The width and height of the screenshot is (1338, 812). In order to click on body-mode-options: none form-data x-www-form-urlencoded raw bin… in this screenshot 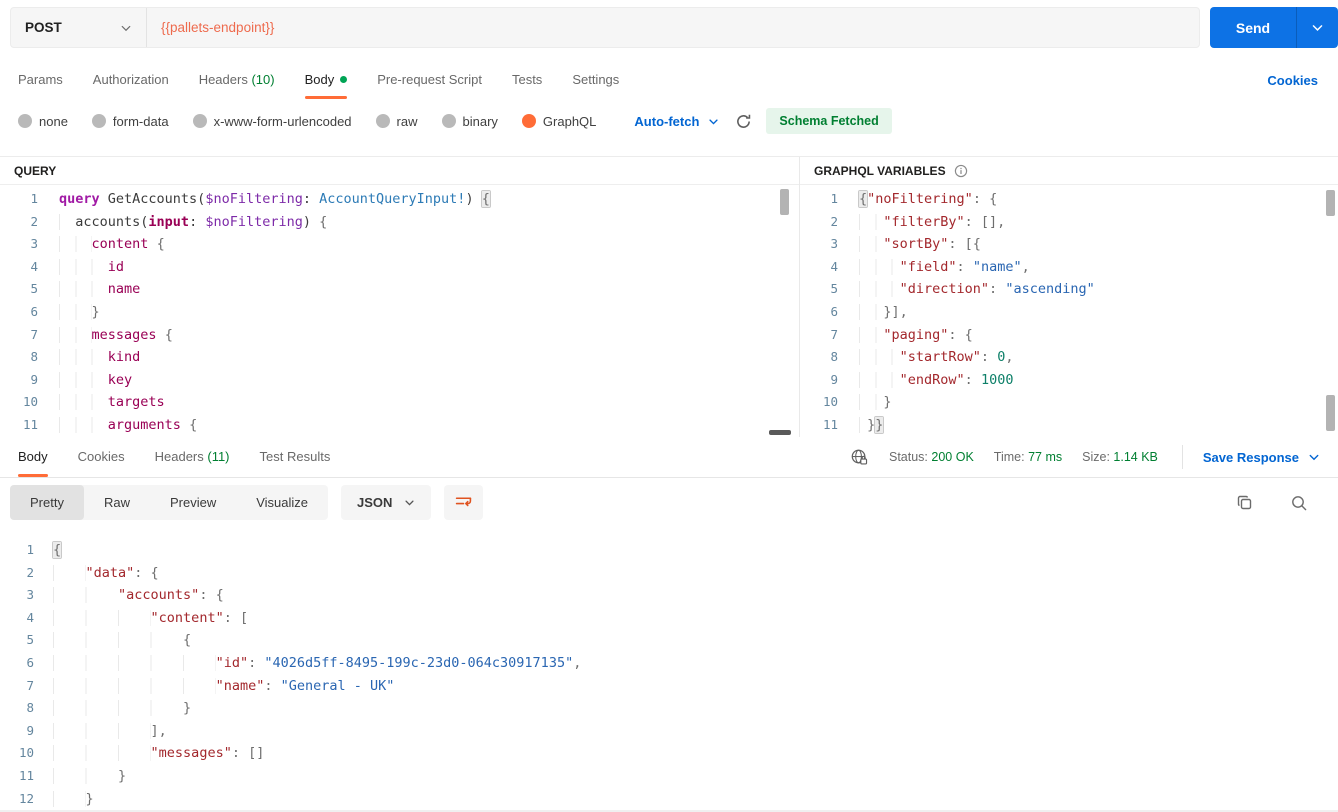, I will do `click(319, 121)`.